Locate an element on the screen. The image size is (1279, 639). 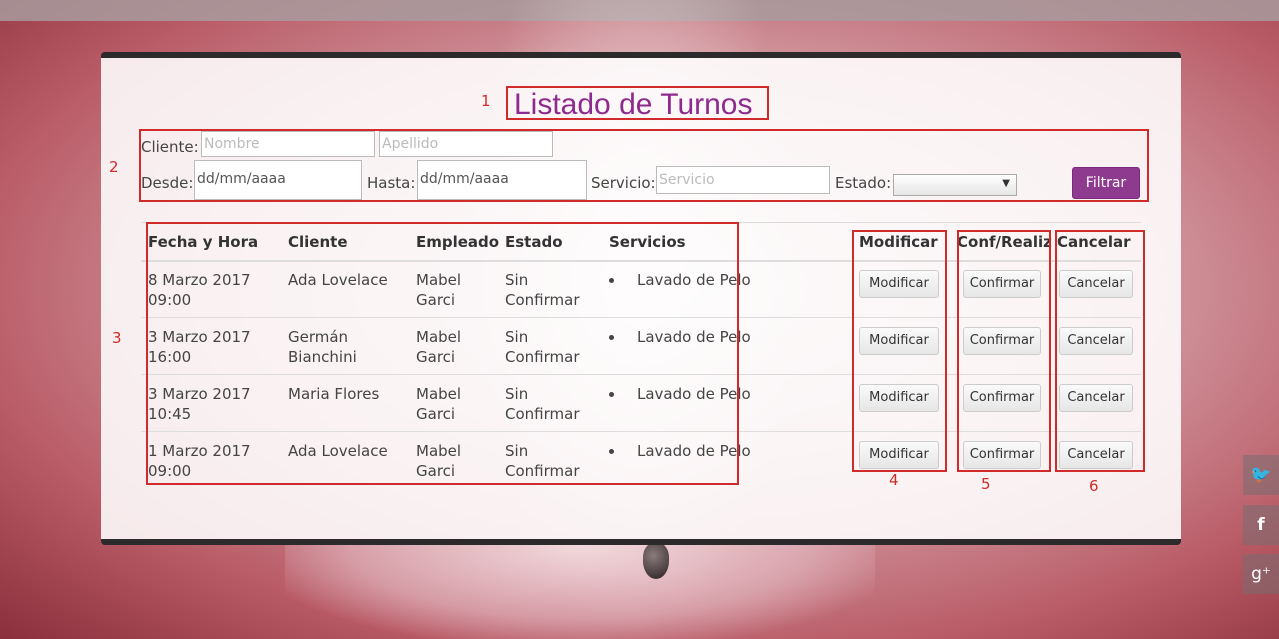
filtrar-button: Filtrar is located at coordinates (1106, 183).